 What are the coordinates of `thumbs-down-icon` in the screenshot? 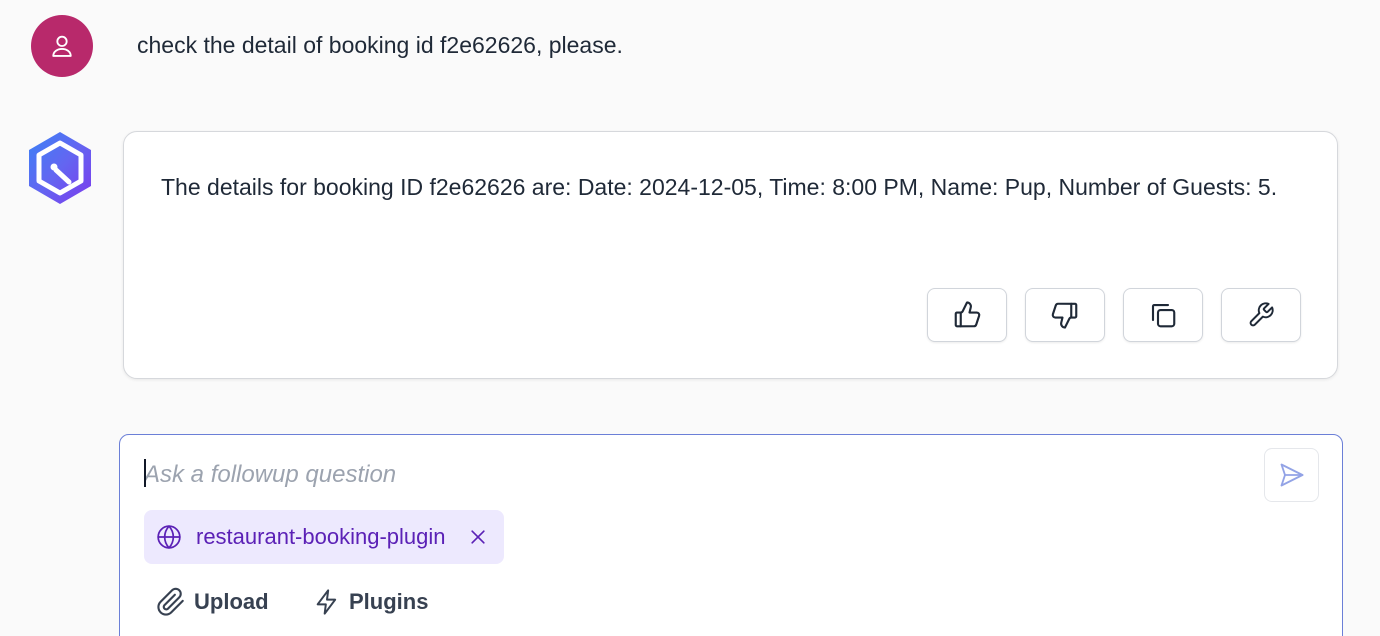 It's located at (1064, 315).